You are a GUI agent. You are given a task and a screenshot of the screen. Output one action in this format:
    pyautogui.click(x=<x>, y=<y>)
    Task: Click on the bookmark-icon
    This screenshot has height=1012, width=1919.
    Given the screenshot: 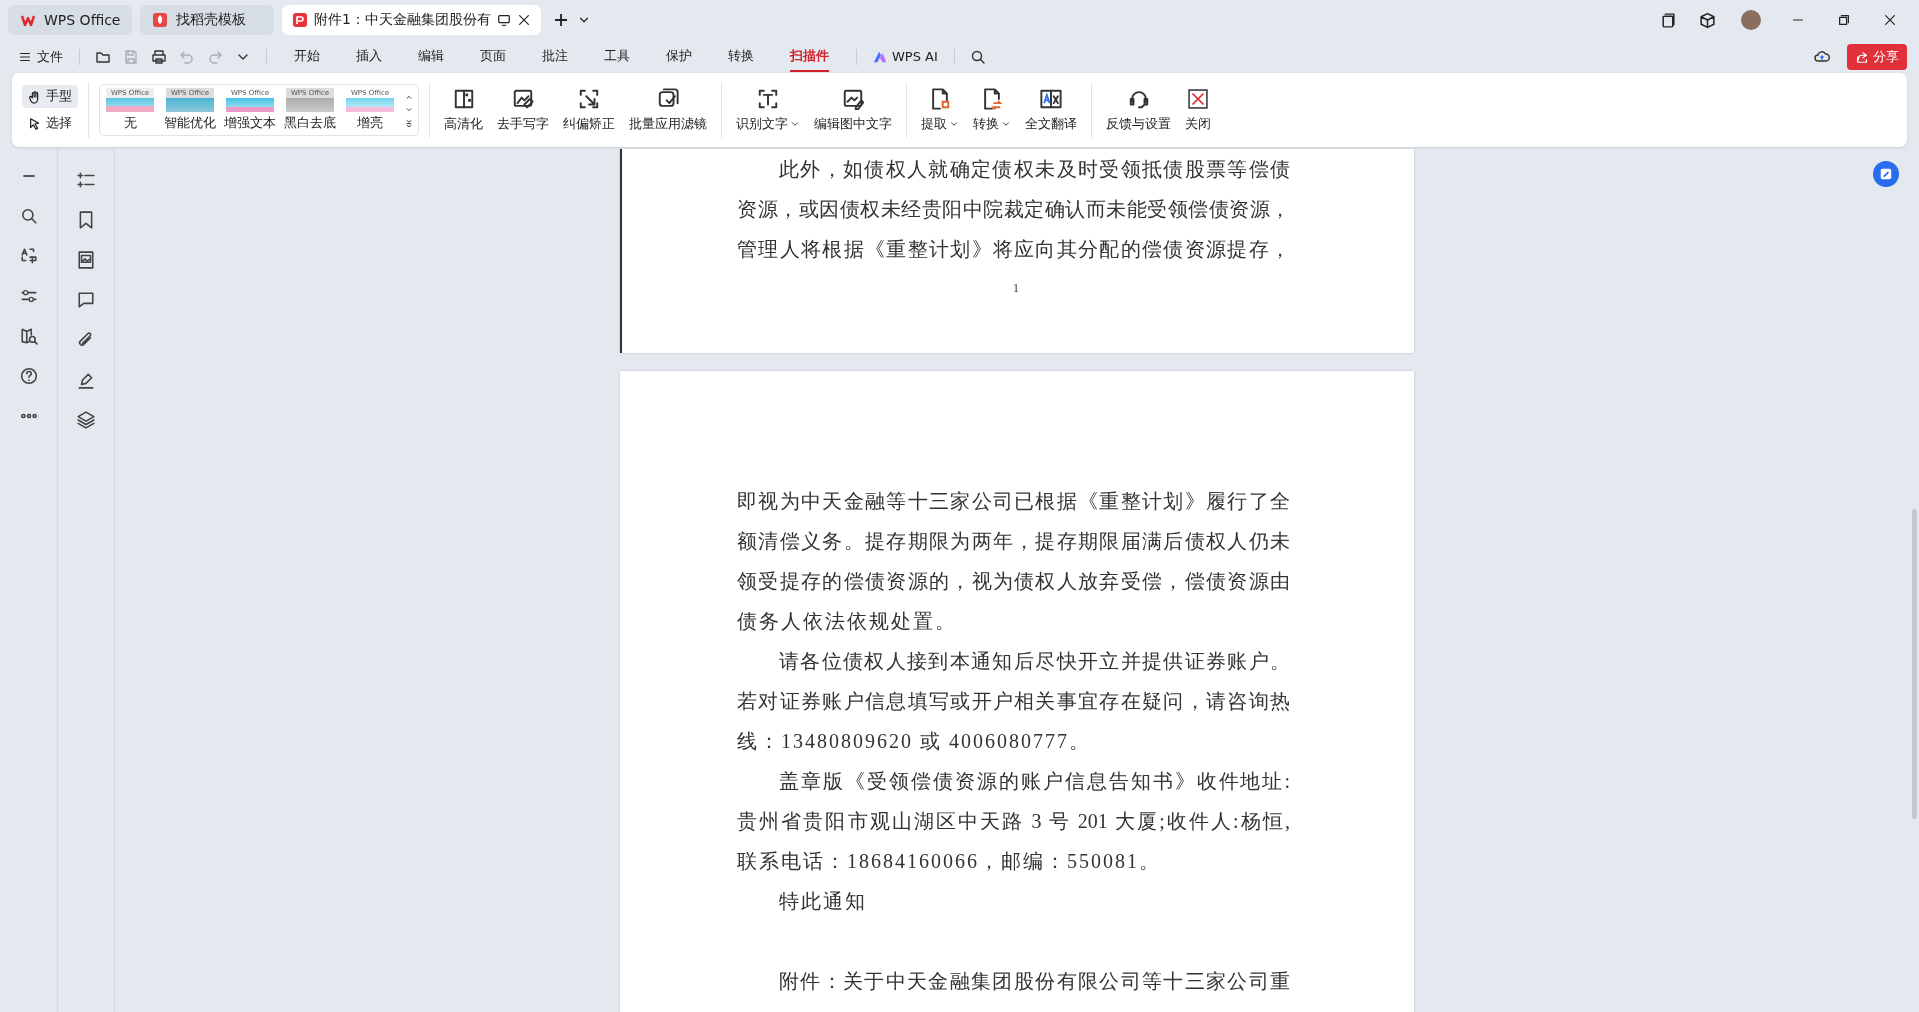 What is the action you would take?
    pyautogui.click(x=86, y=220)
    